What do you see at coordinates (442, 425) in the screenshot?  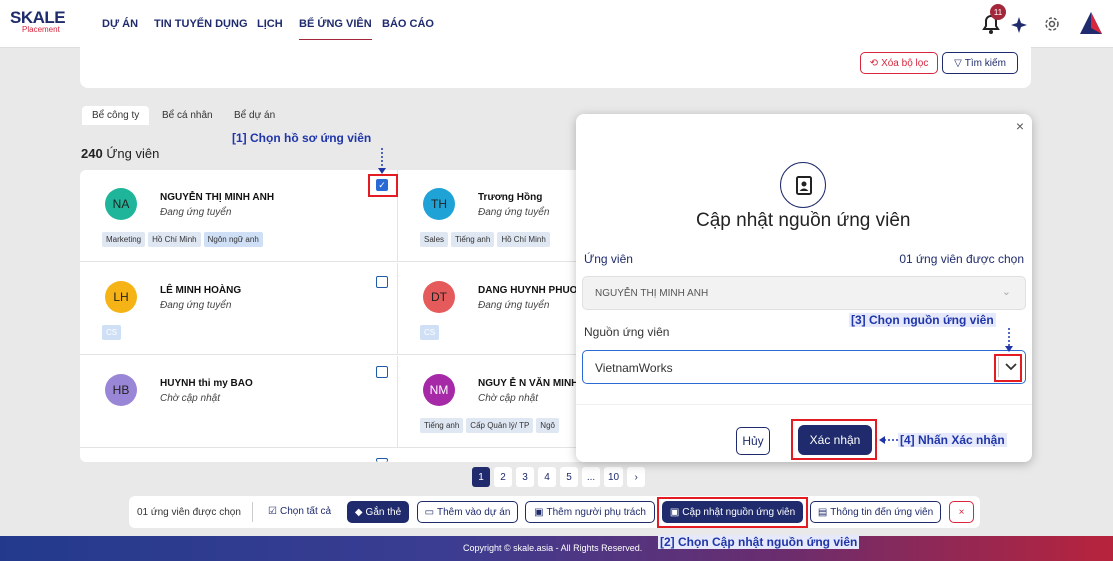 I see `tag: Tiếng anh` at bounding box center [442, 425].